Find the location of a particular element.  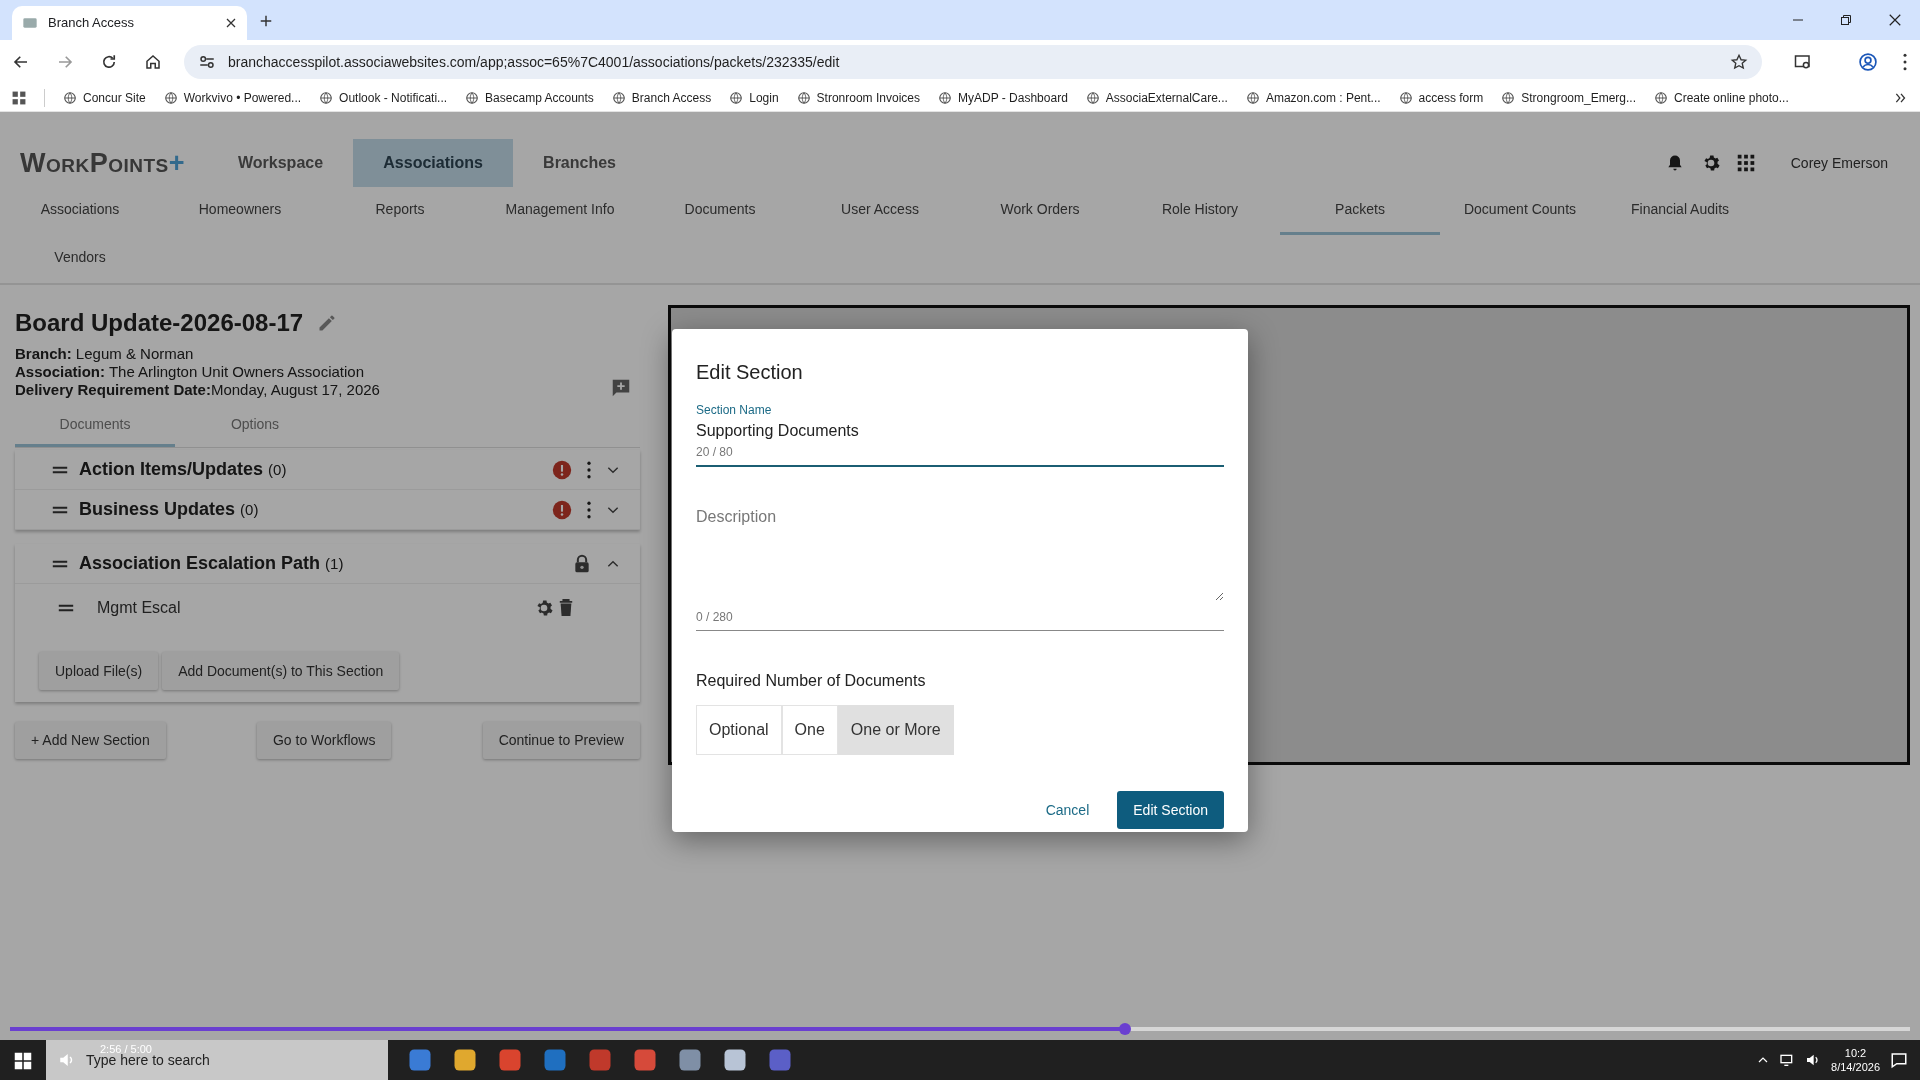

sub-nav-tab: Packets is located at coordinates (1360, 211).